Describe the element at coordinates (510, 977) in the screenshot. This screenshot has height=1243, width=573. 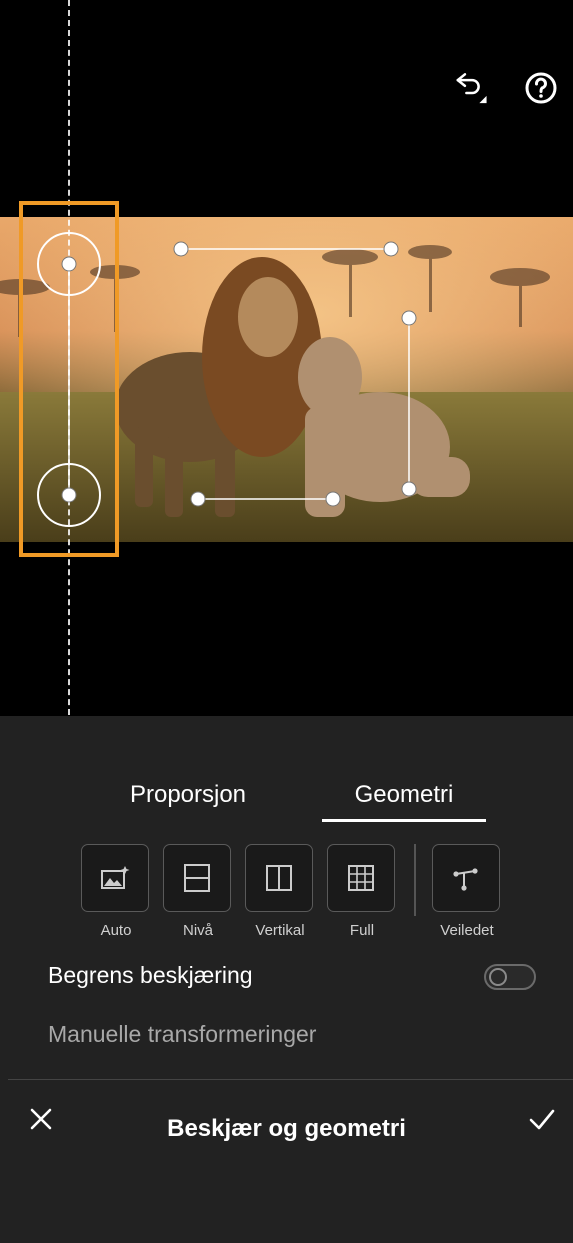
I see `constrain-crop-toggle` at that location.